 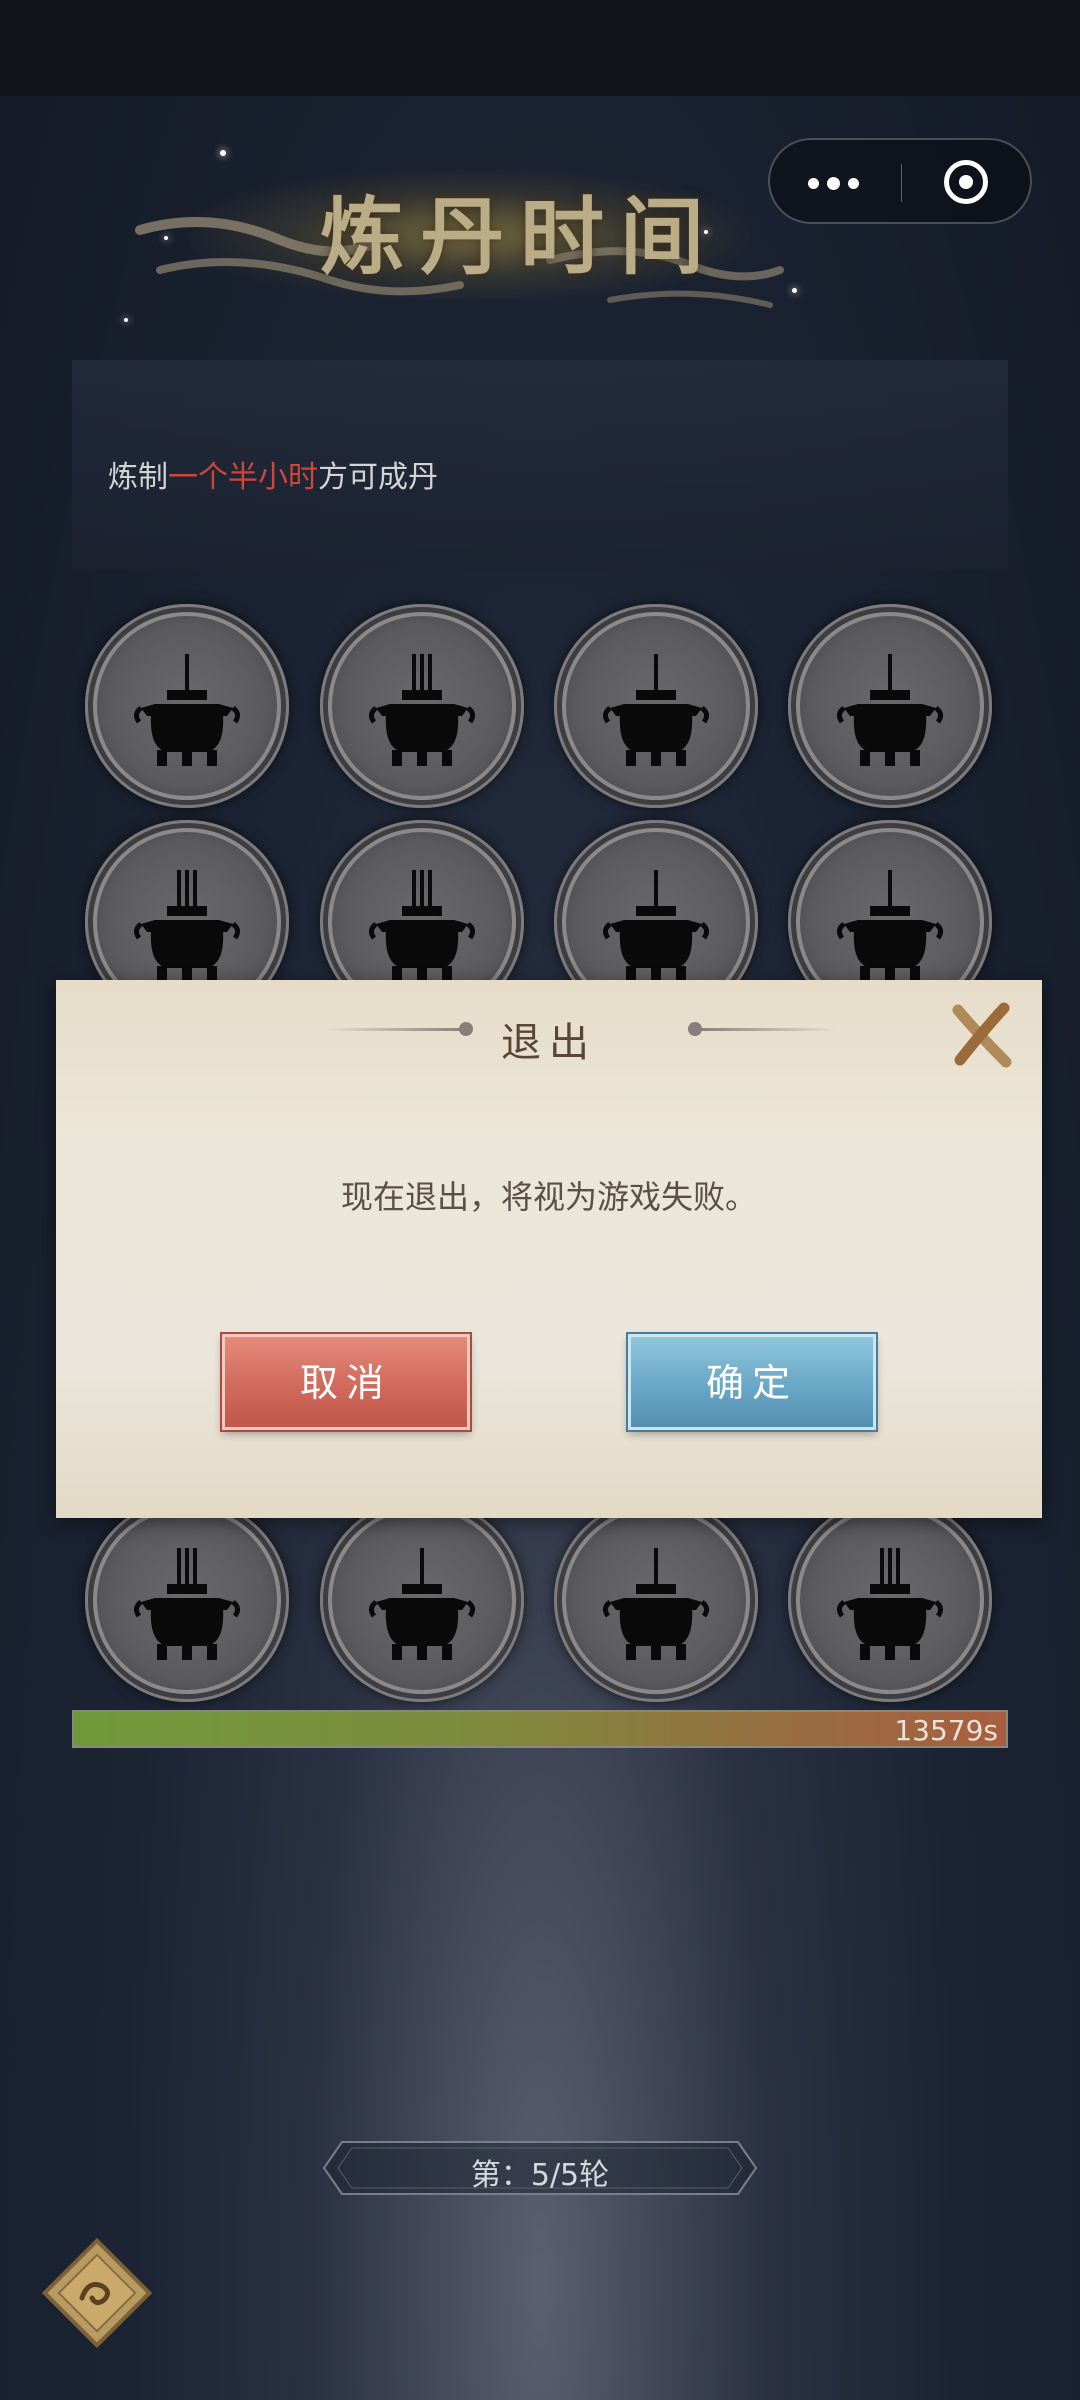 What do you see at coordinates (138, 477) in the screenshot?
I see `info-prefix: 炼制` at bounding box center [138, 477].